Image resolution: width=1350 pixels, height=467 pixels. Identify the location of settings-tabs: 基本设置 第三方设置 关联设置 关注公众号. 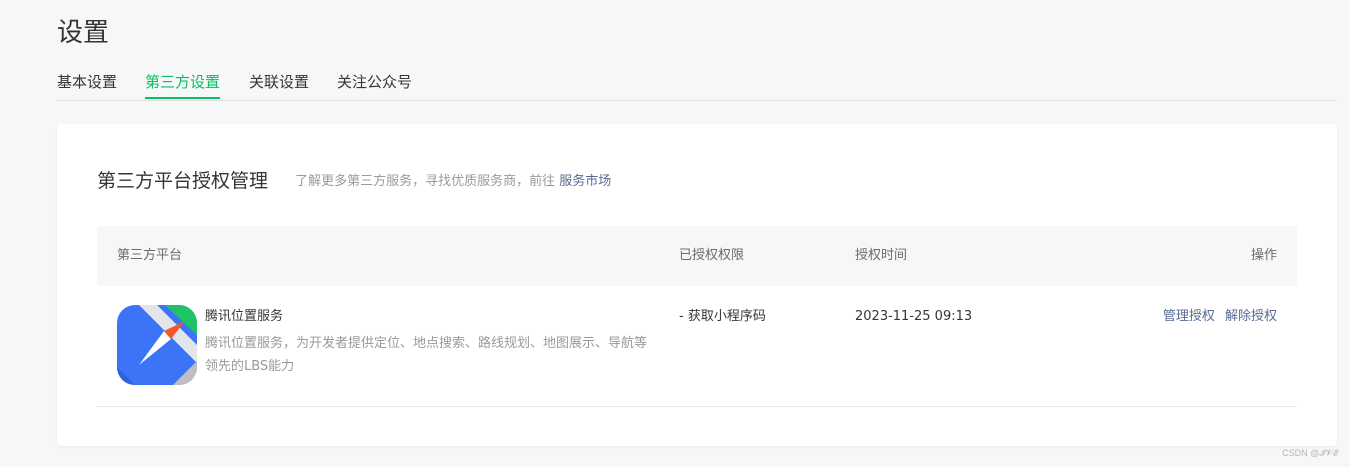
(697, 85).